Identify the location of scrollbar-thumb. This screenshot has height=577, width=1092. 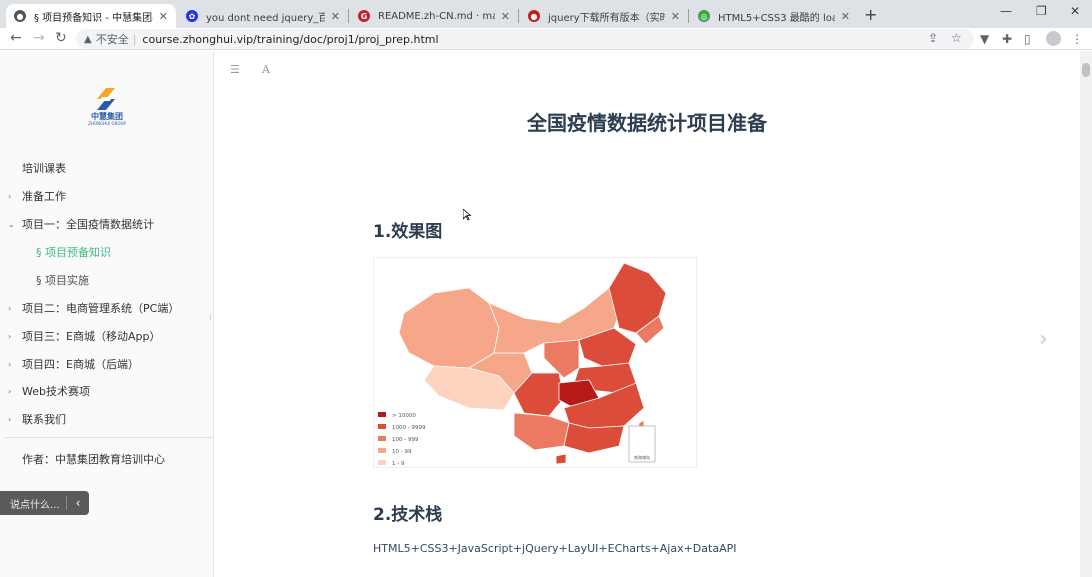
(1086, 70).